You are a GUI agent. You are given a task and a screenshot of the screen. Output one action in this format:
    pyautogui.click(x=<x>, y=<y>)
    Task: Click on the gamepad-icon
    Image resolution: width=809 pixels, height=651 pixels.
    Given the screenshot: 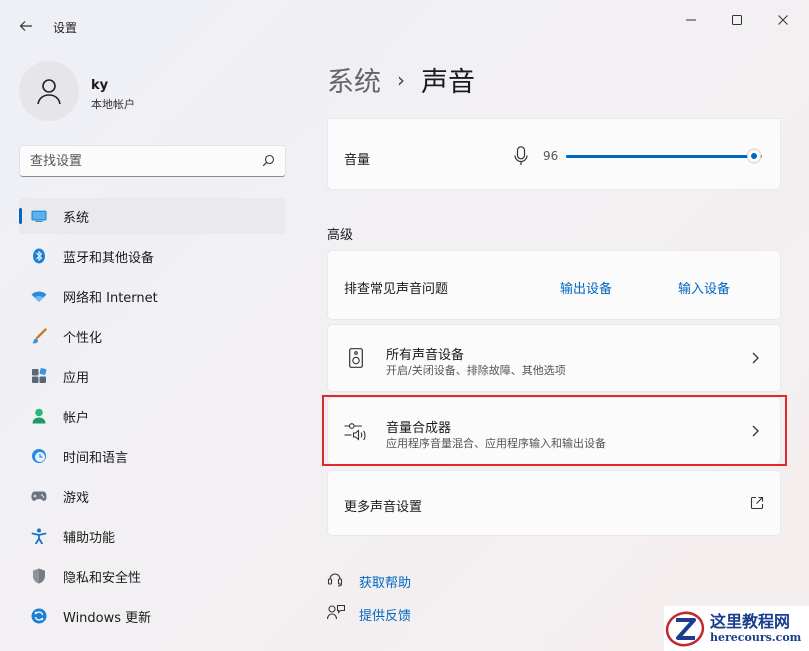 What is the action you would take?
    pyautogui.click(x=39, y=496)
    